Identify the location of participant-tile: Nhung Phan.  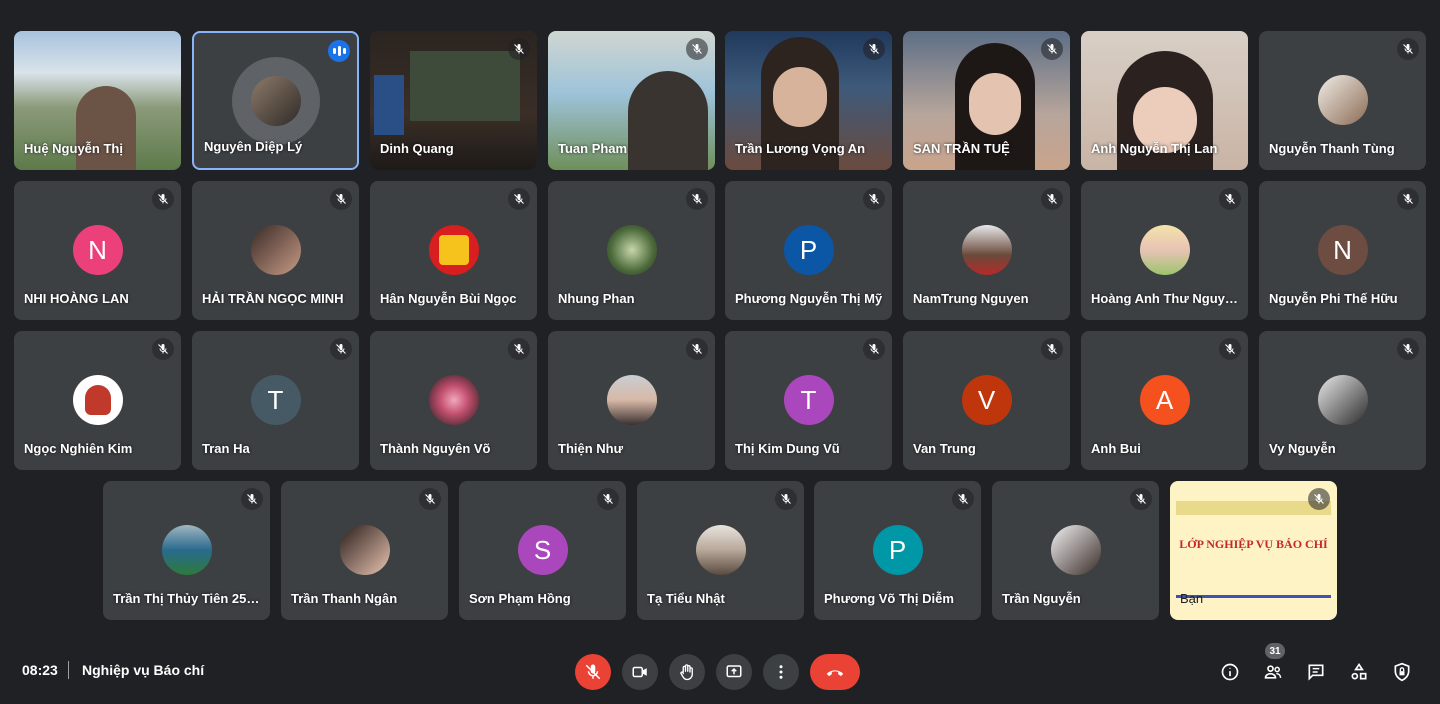
(631, 250).